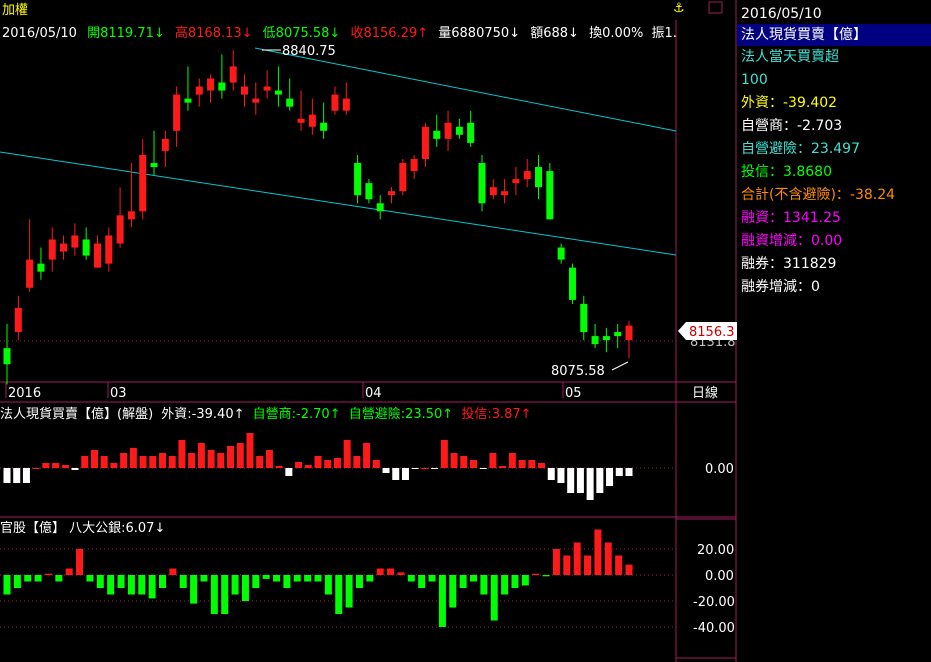 This screenshot has height=662, width=931. What do you see at coordinates (791, 218) in the screenshot?
I see `sidebar-margin: 融資：1341.25` at bounding box center [791, 218].